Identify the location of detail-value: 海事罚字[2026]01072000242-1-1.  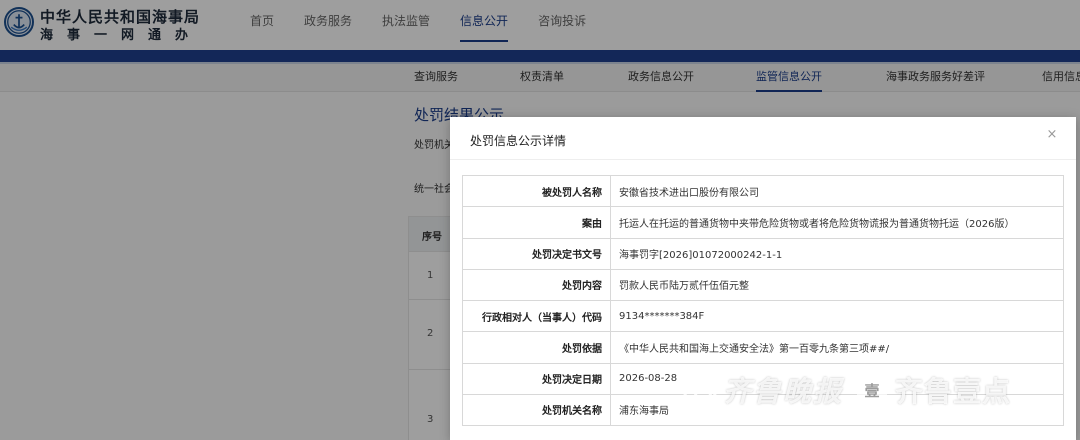
(837, 253).